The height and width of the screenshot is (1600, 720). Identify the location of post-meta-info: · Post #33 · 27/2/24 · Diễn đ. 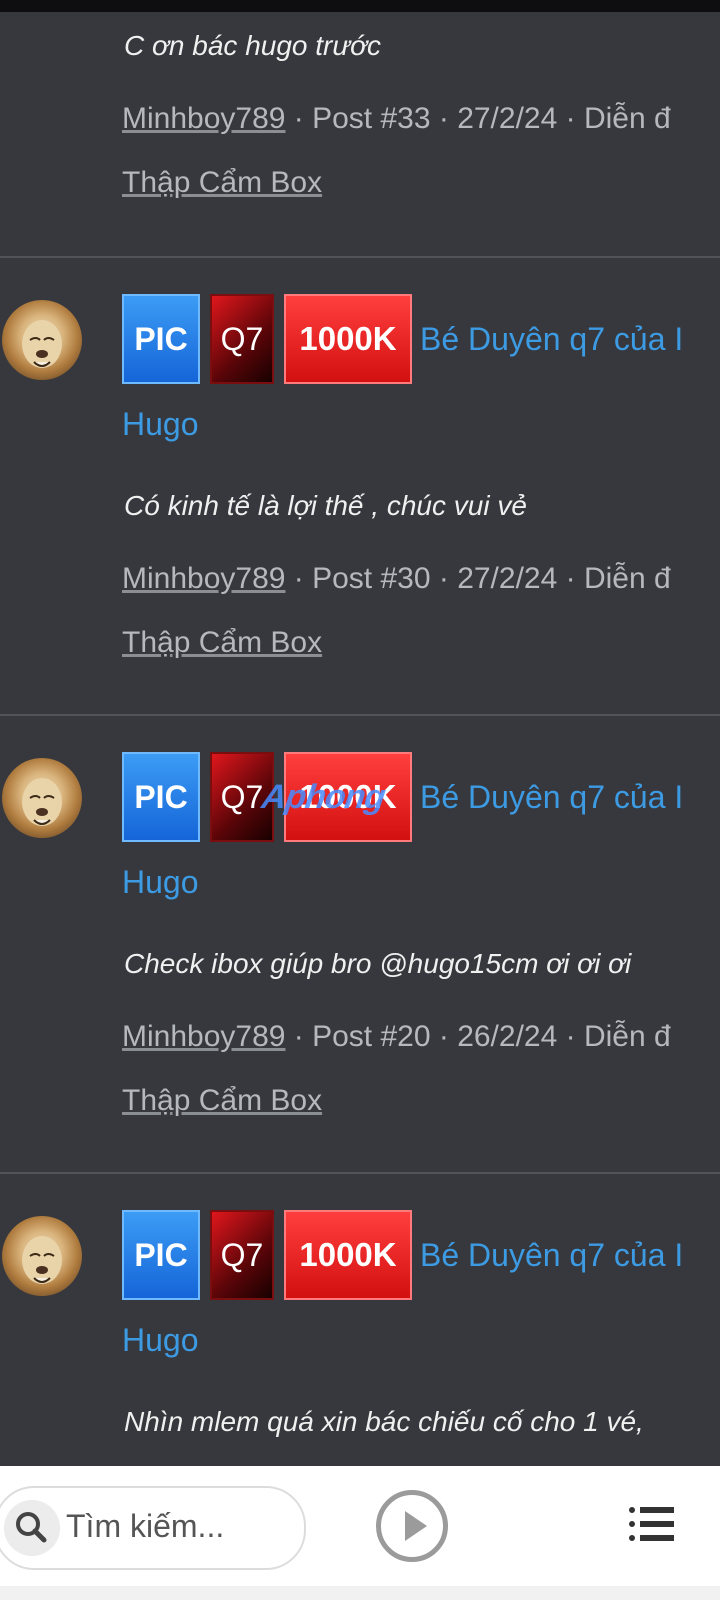
(478, 118).